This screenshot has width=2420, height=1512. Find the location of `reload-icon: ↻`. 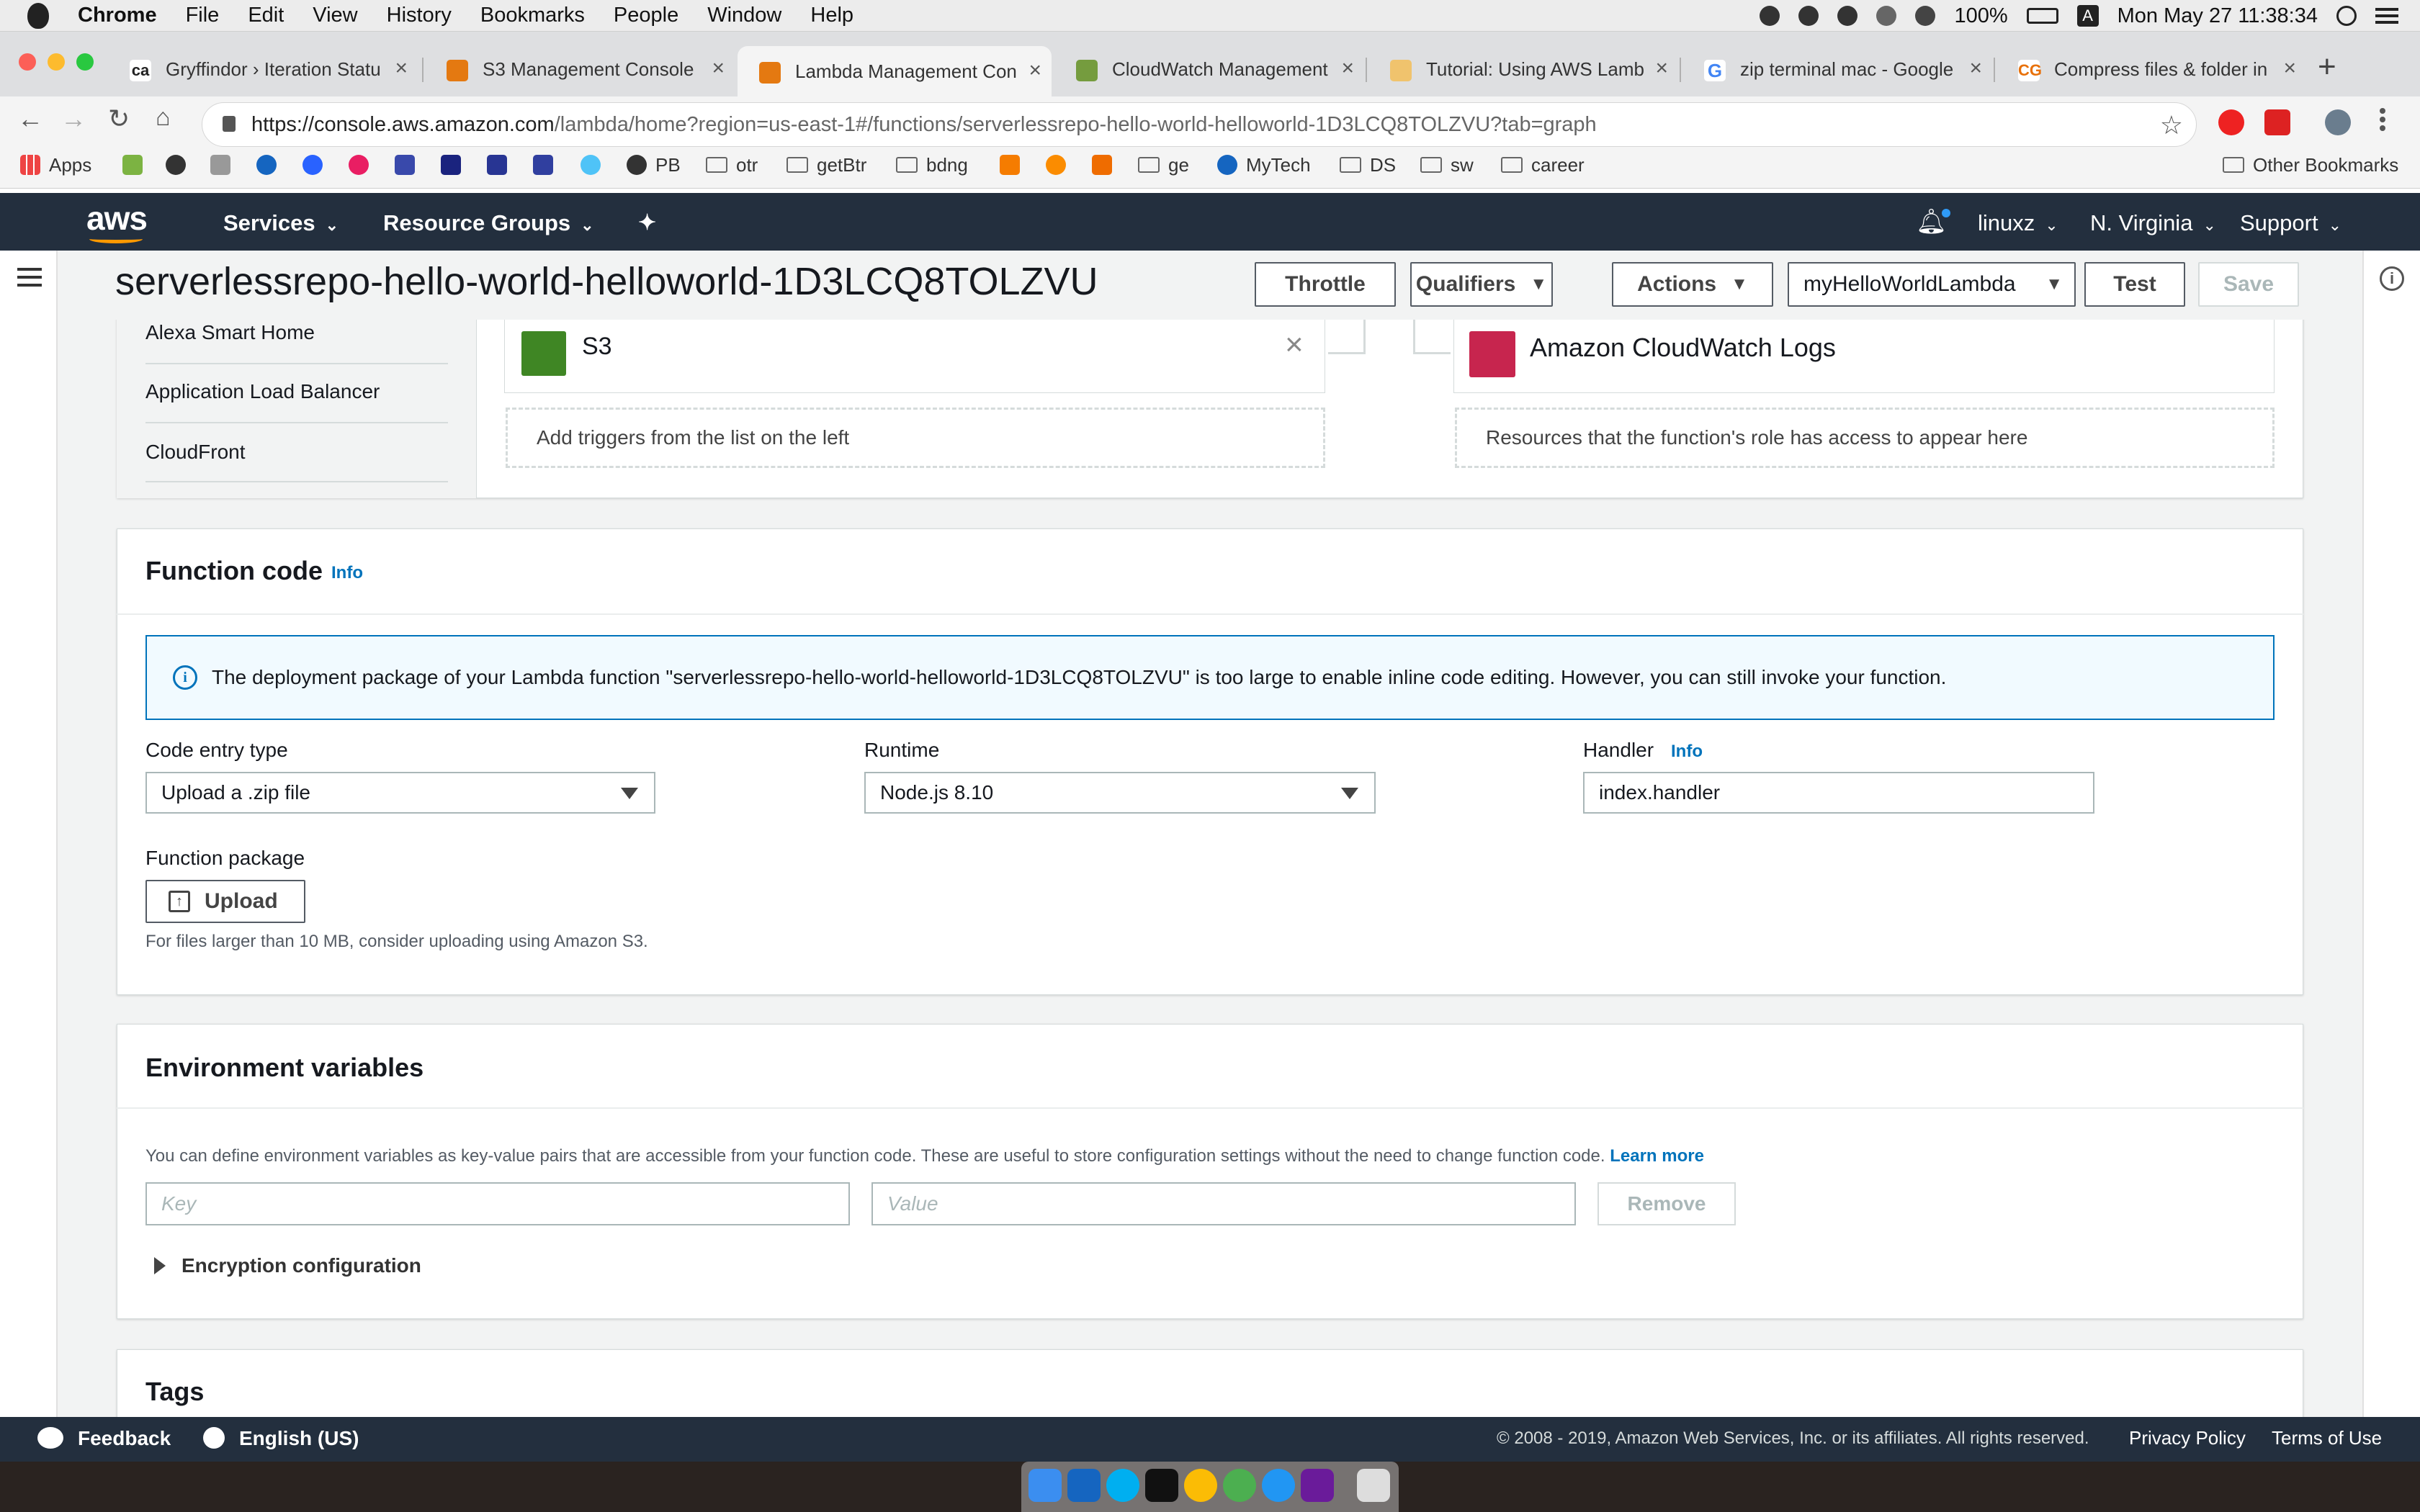

reload-icon: ↻ is located at coordinates (119, 119).